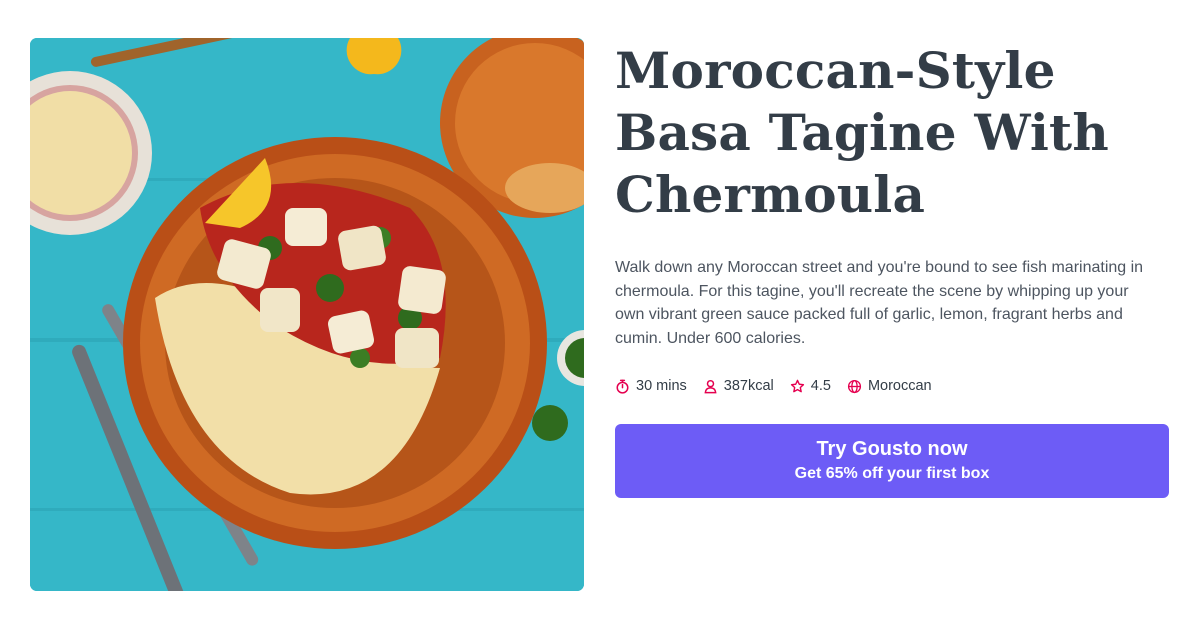 The height and width of the screenshot is (630, 1200). Describe the element at coordinates (820, 386) in the screenshot. I see `meta-rating-label: 4.5` at that location.